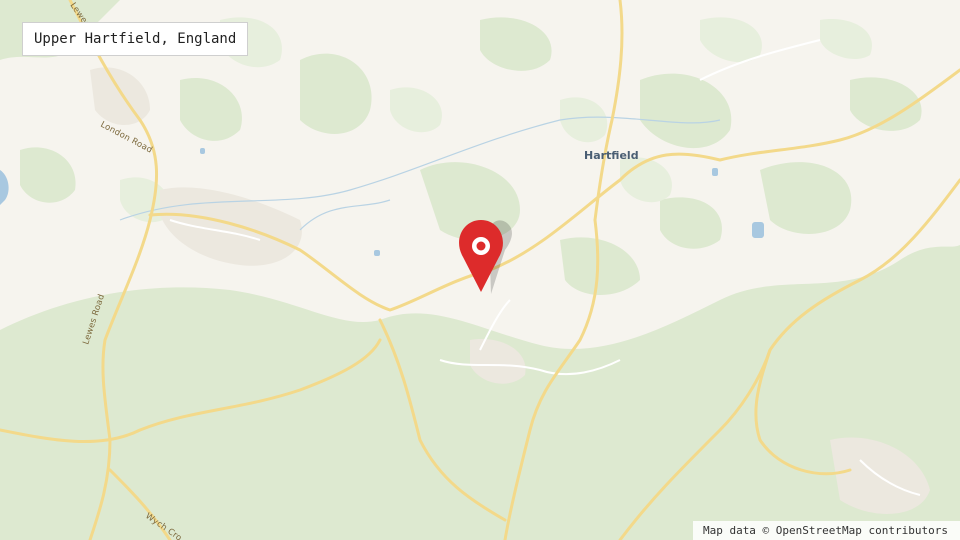 The image size is (960, 540). I want to click on map-attribution: Map data © OpenStreetMap contributors, so click(826, 530).